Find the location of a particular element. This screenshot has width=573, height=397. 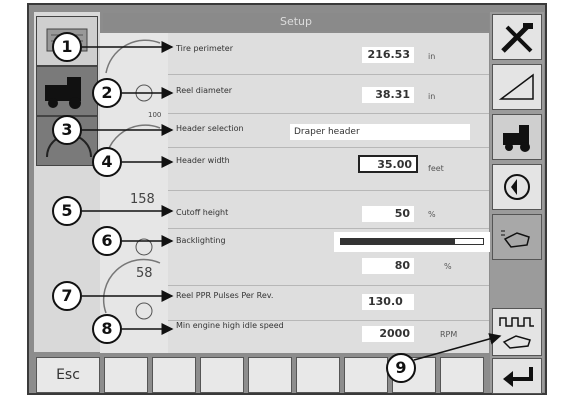

callout-9: 9 is located at coordinates (401, 368).